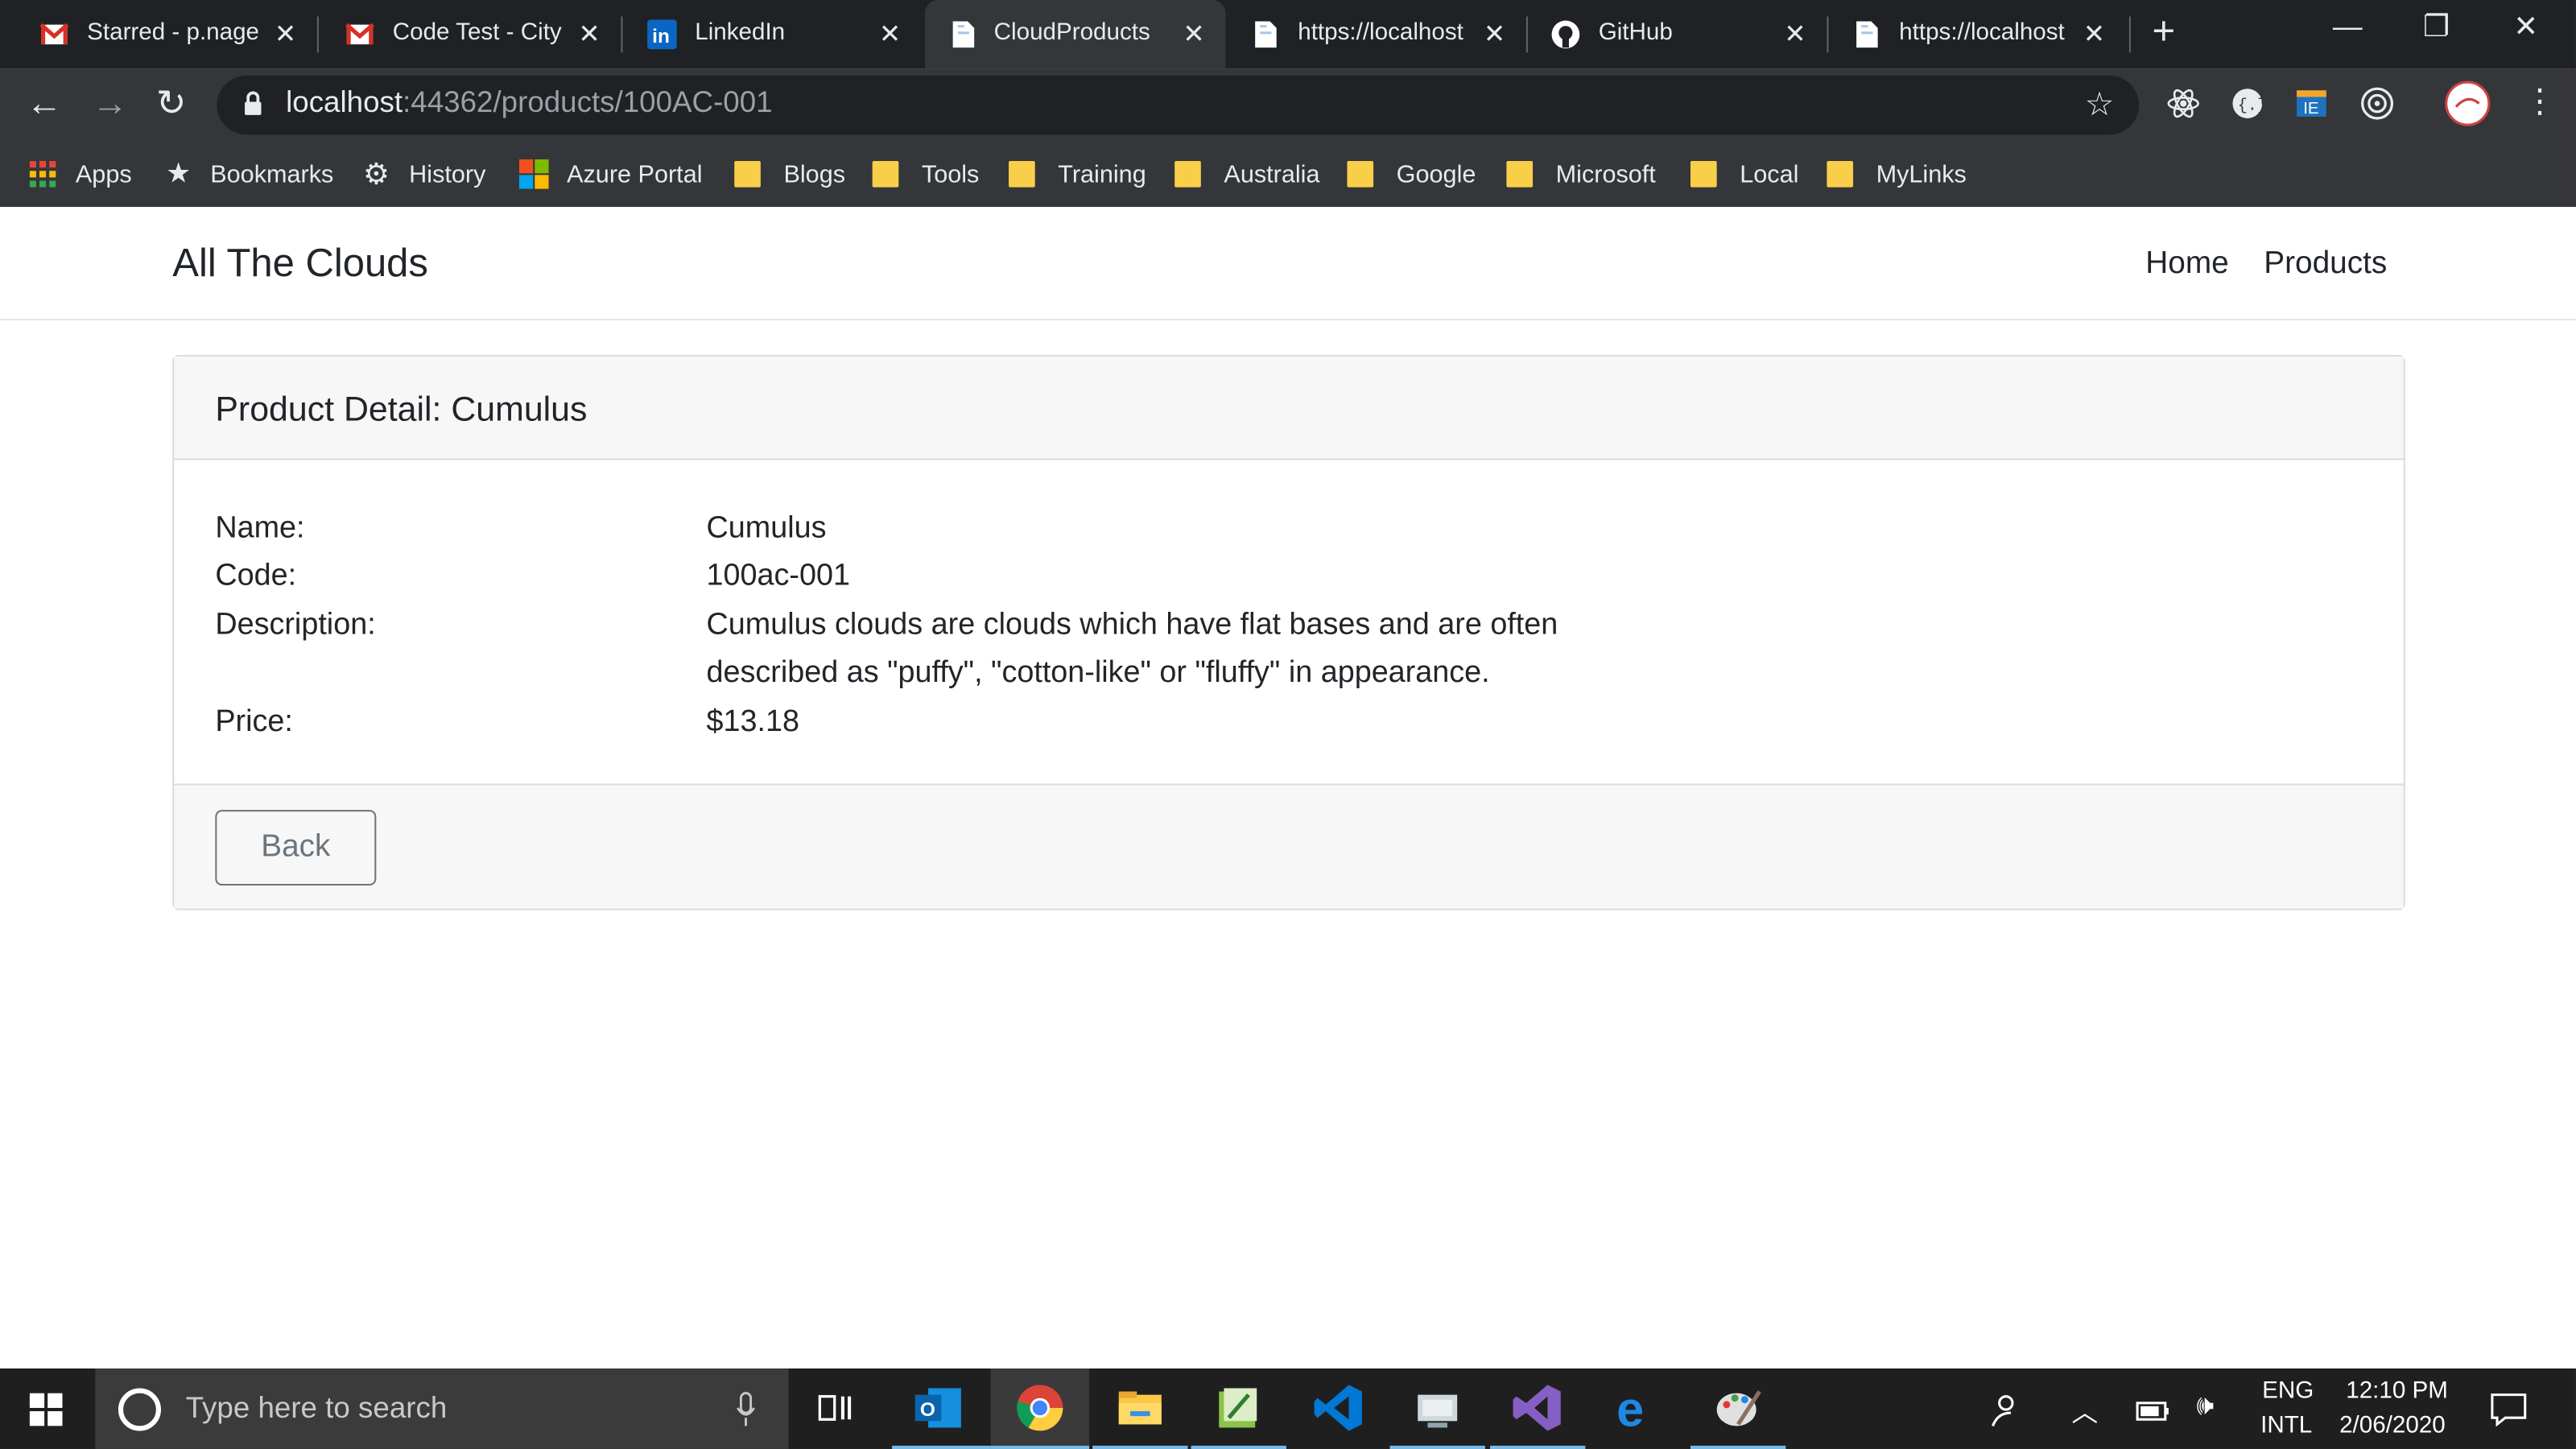 The height and width of the screenshot is (1449, 2576). I want to click on page-title: Product Detail: Cumulus, so click(401, 409).